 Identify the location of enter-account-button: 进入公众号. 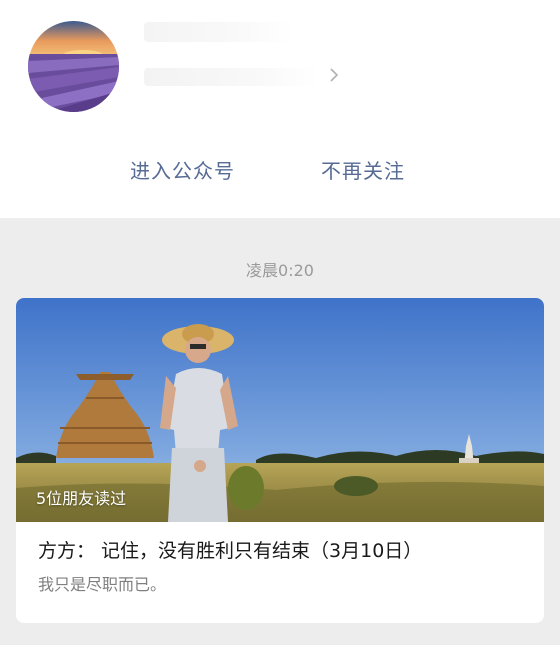
(182, 171).